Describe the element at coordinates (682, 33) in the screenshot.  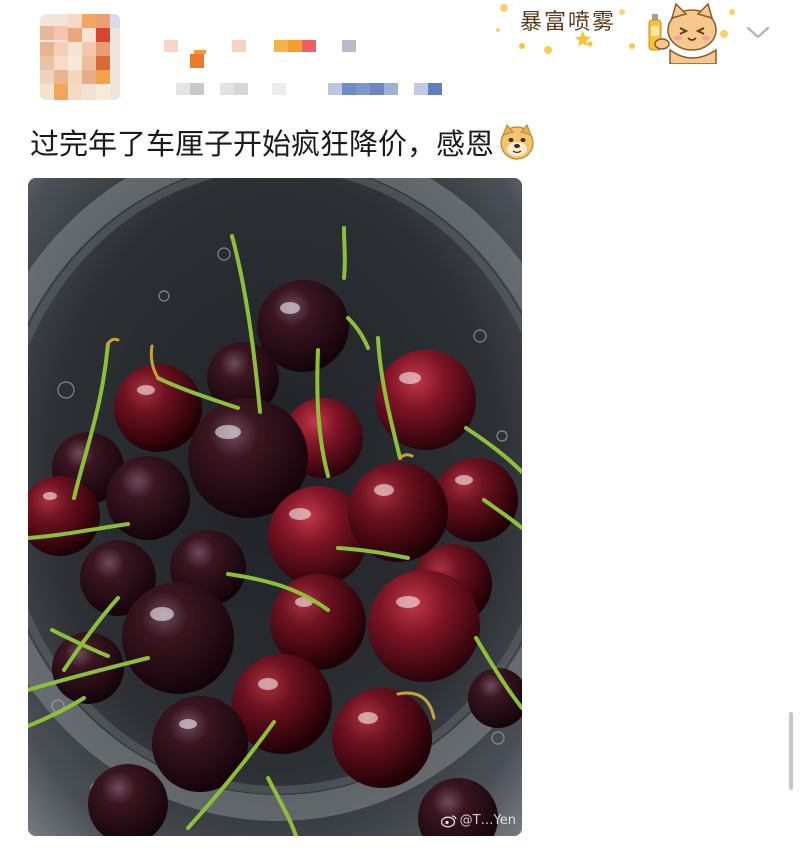
I see `cat-spray-icon` at that location.